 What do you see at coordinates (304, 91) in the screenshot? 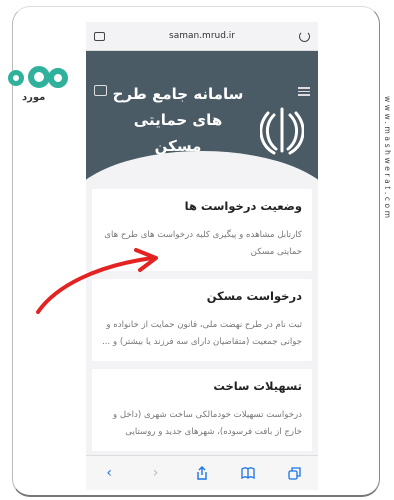
I see `menu-icon` at bounding box center [304, 91].